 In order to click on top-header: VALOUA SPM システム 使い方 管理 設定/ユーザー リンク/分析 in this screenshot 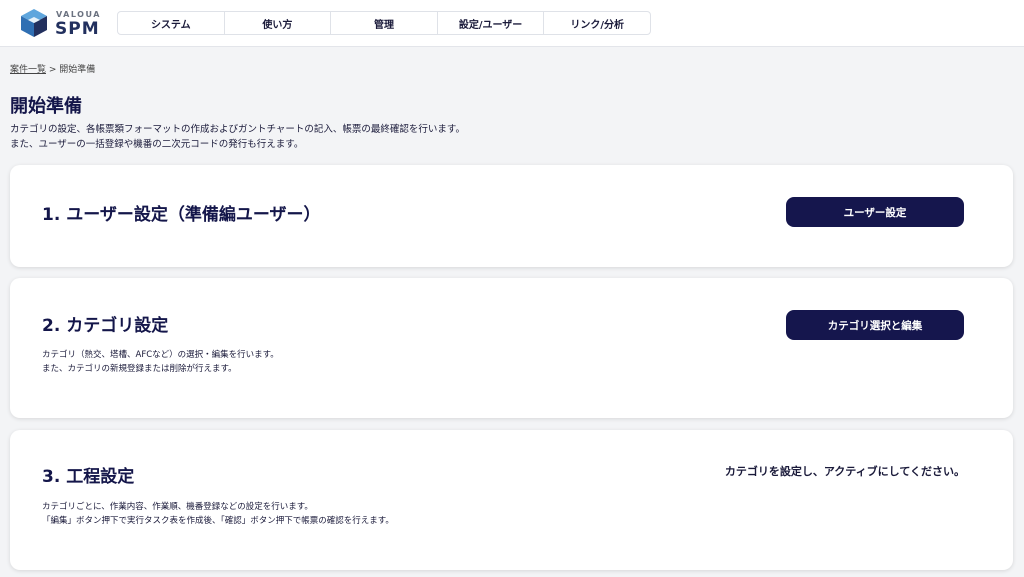, I will do `click(512, 23)`.